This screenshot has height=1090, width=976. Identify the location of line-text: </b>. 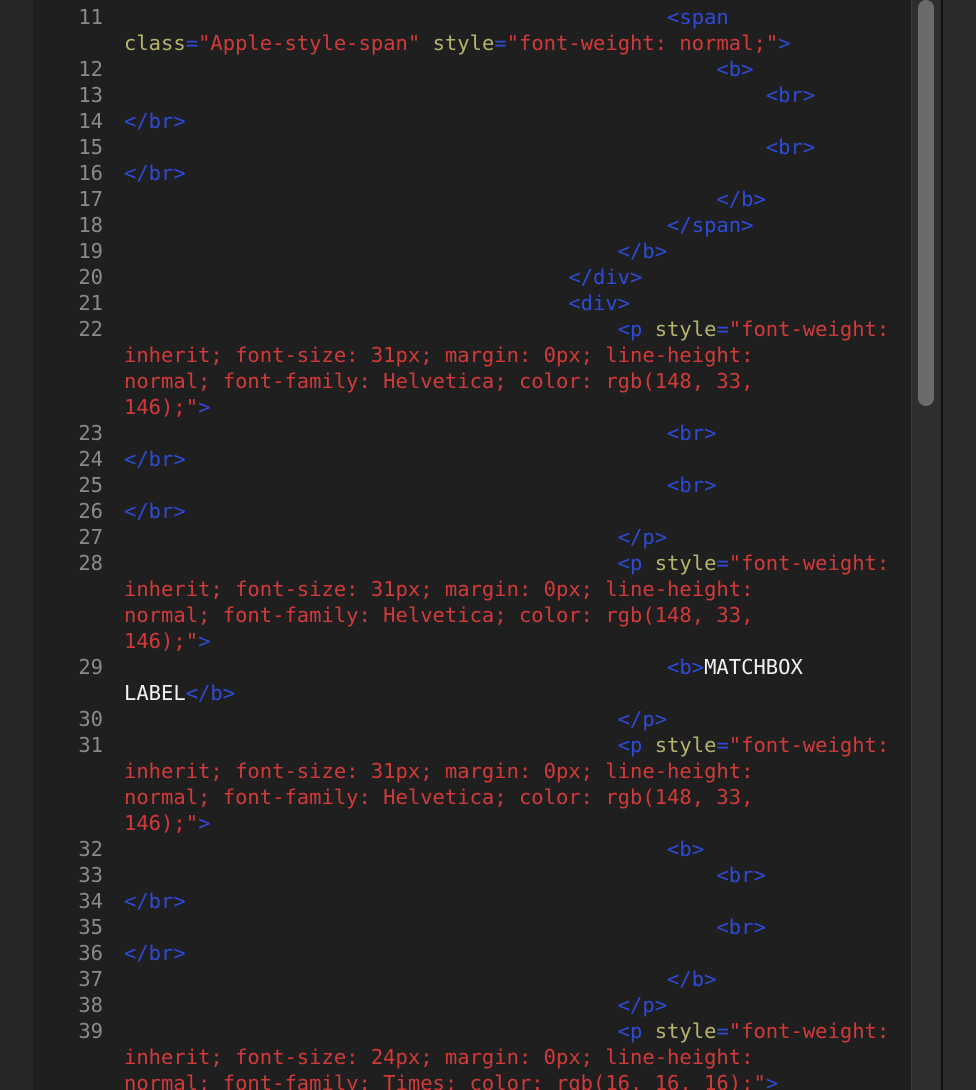
(395, 251).